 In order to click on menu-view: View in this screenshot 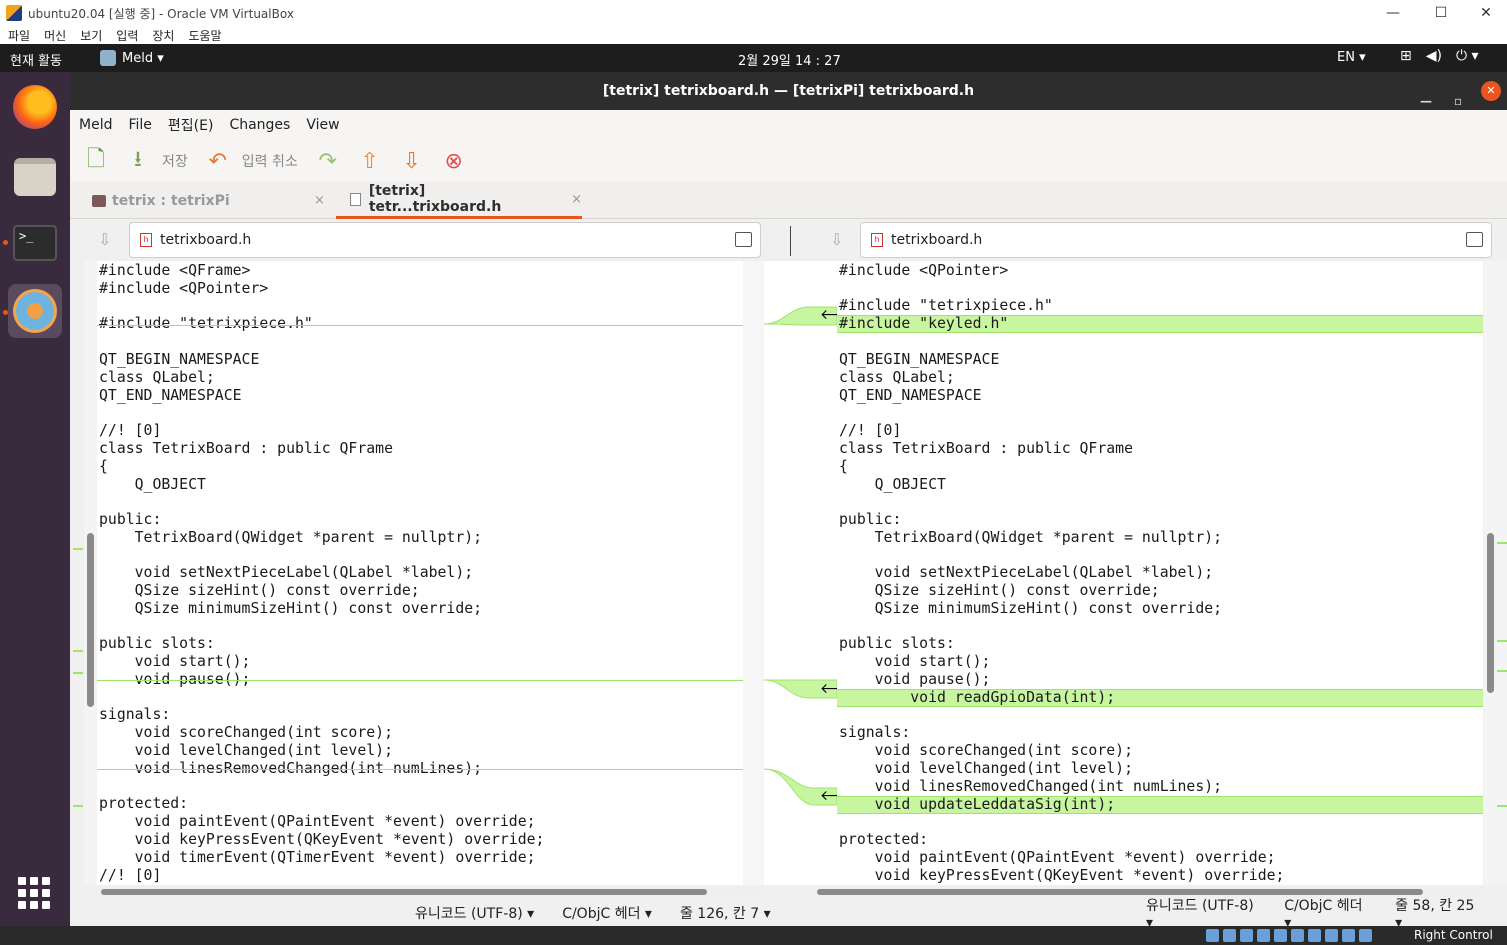, I will do `click(322, 125)`.